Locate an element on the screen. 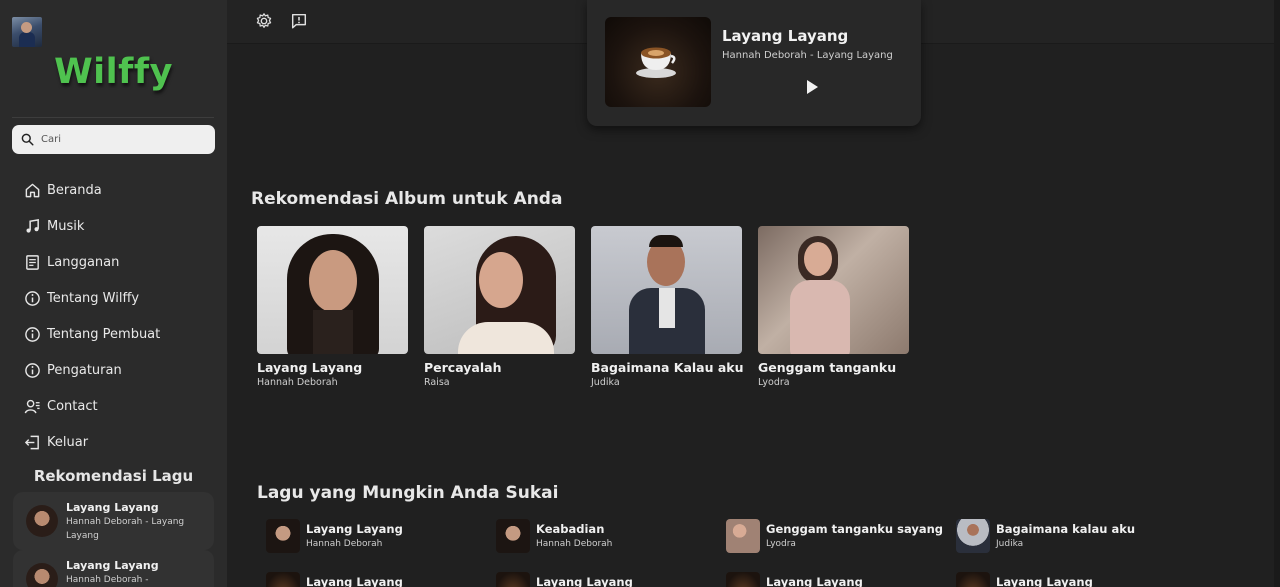 This screenshot has width=1280, height=587. contact-icon is located at coordinates (32, 406).